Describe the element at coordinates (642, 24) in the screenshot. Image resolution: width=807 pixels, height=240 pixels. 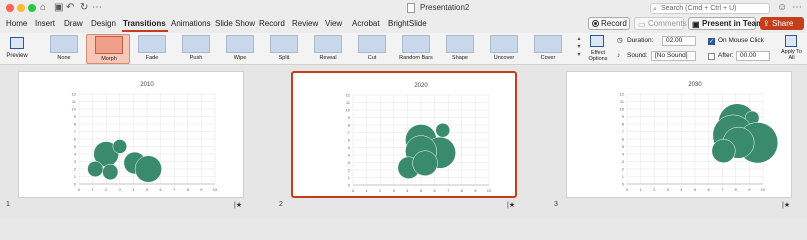
I see `comment-icon: ▭` at that location.